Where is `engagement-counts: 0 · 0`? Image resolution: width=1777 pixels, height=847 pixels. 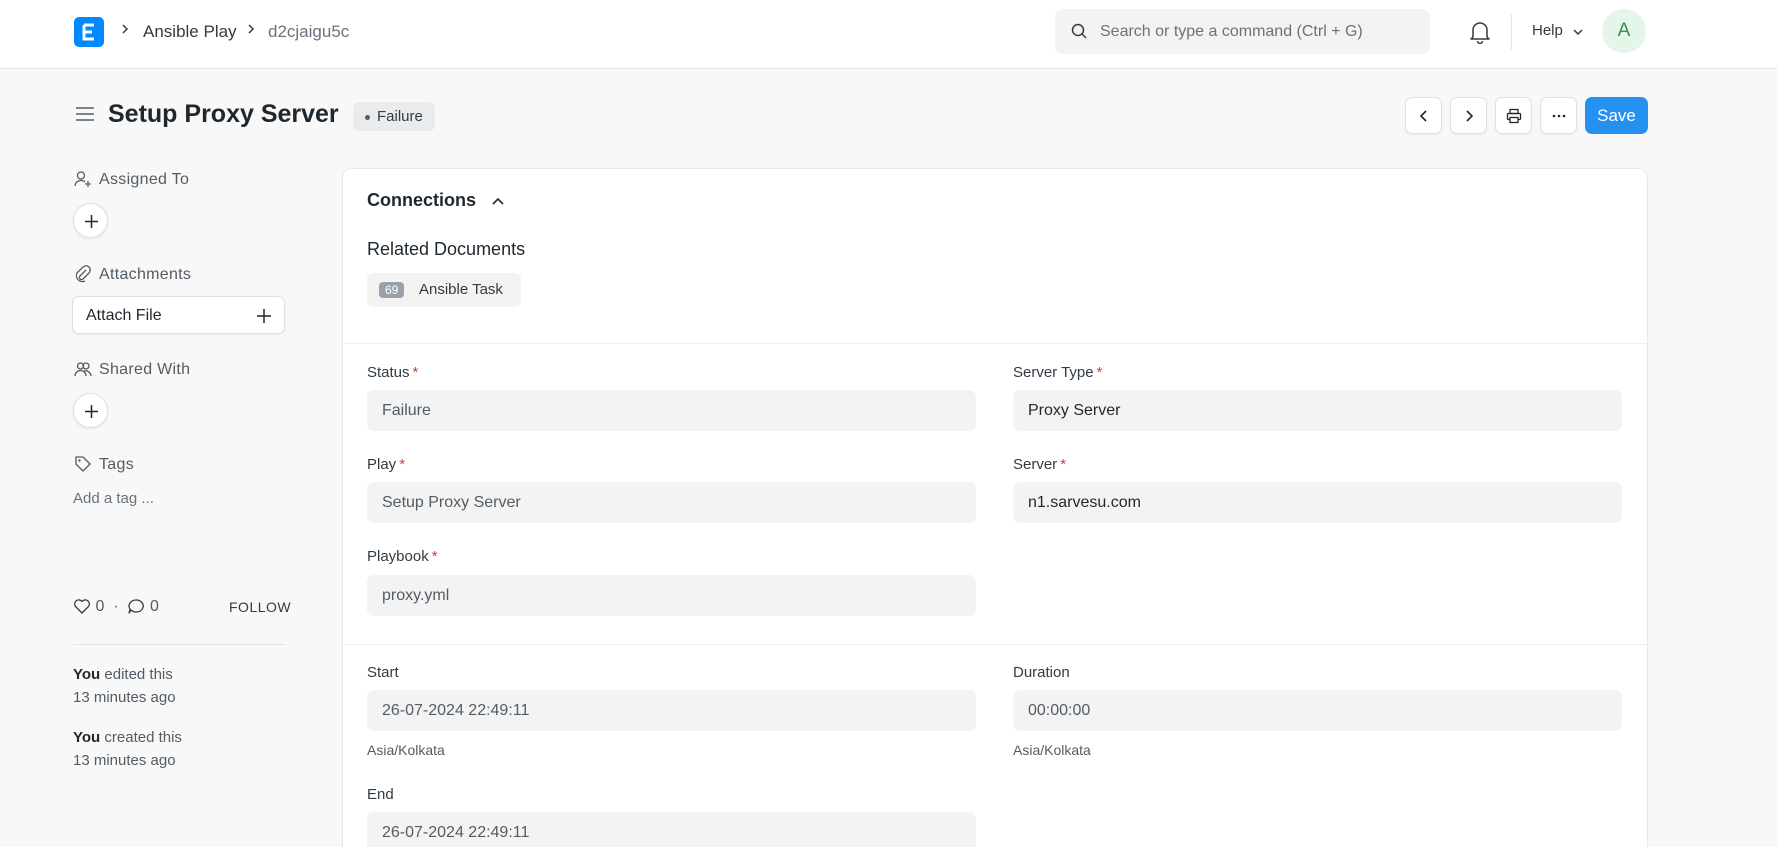 engagement-counts: 0 · 0 is located at coordinates (116, 607).